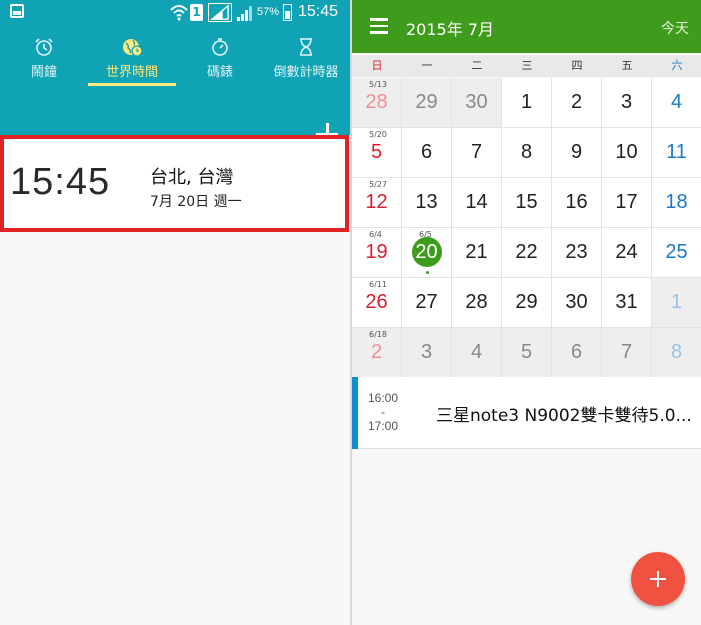 The image size is (701, 625). I want to click on day-number: 14, so click(476, 202).